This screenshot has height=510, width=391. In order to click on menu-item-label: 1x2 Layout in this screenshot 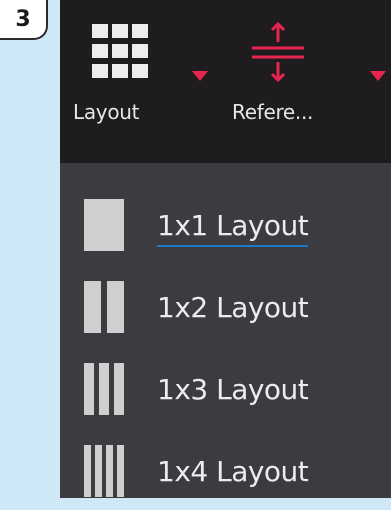, I will do `click(233, 307)`.